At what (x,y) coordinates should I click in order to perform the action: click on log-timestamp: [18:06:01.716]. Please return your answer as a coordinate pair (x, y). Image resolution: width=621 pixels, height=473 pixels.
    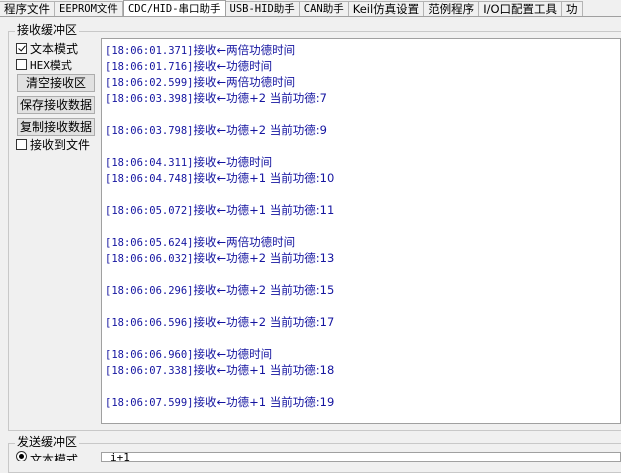
    Looking at the image, I should click on (149, 67).